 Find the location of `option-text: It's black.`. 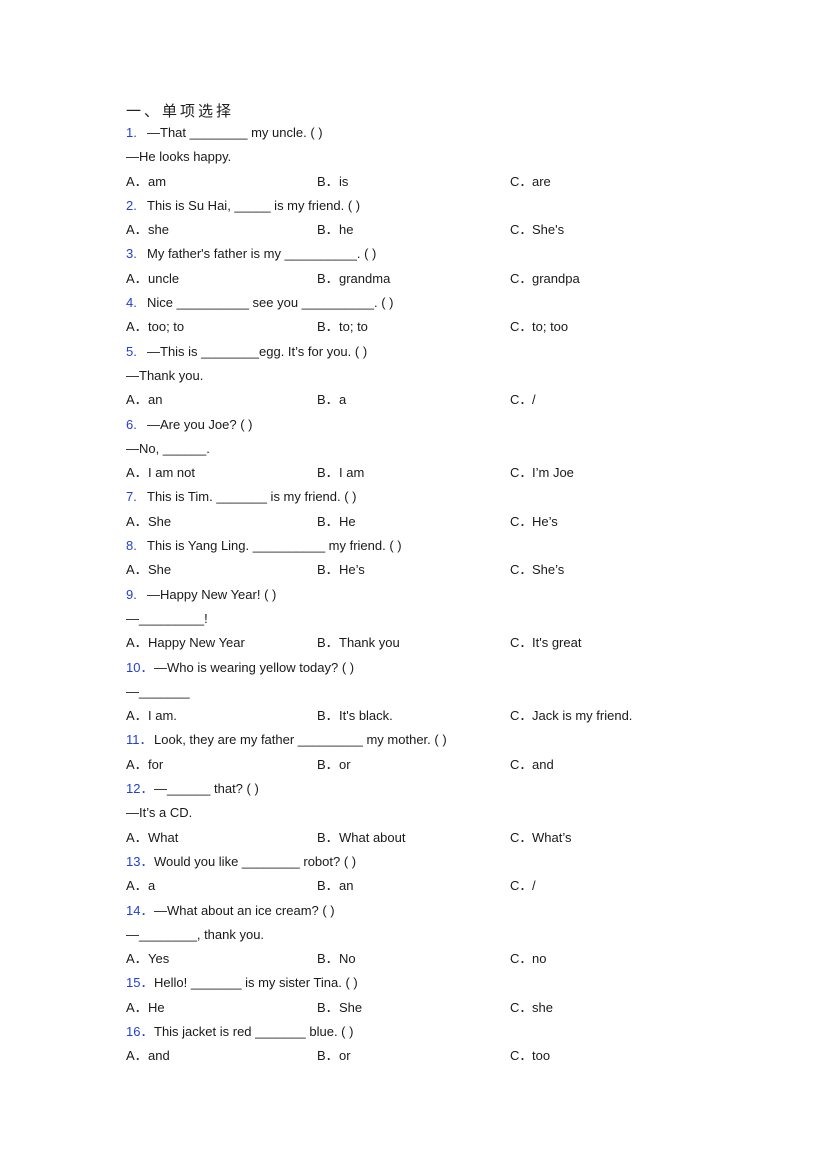

option-text: It's black. is located at coordinates (366, 716).